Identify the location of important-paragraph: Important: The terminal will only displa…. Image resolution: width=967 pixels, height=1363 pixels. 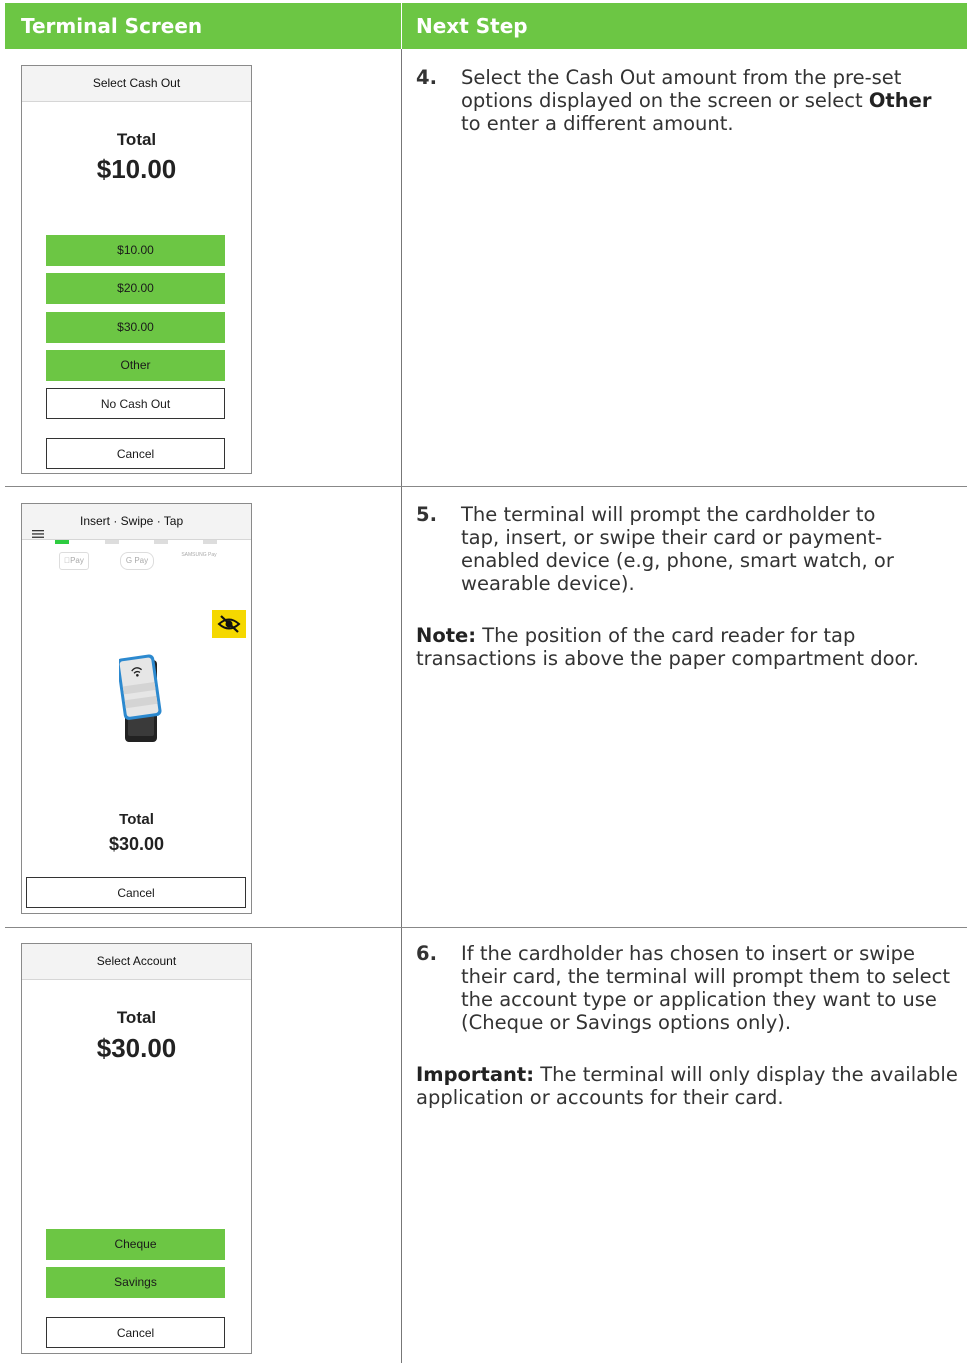
(687, 1086).